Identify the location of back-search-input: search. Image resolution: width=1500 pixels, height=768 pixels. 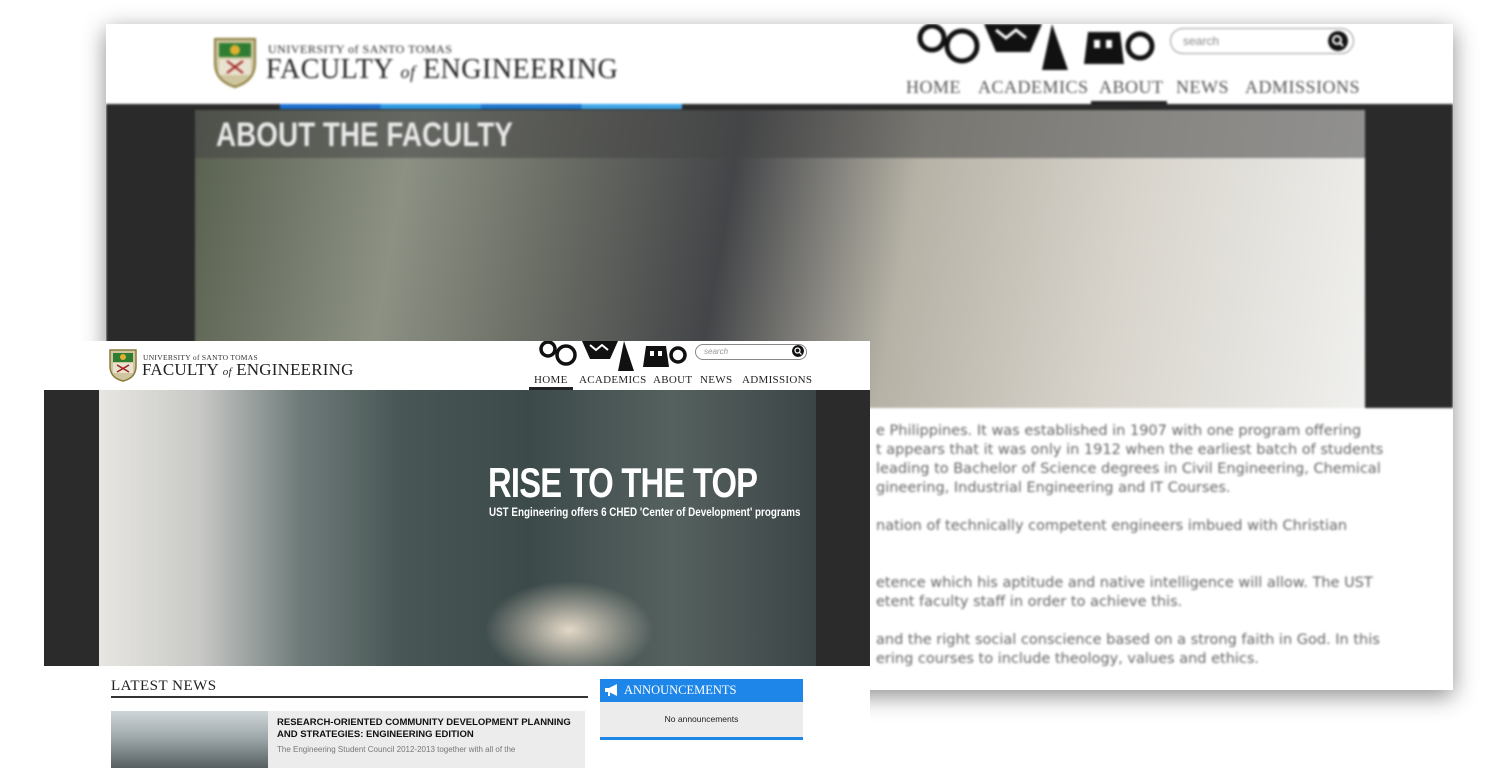
(1262, 41).